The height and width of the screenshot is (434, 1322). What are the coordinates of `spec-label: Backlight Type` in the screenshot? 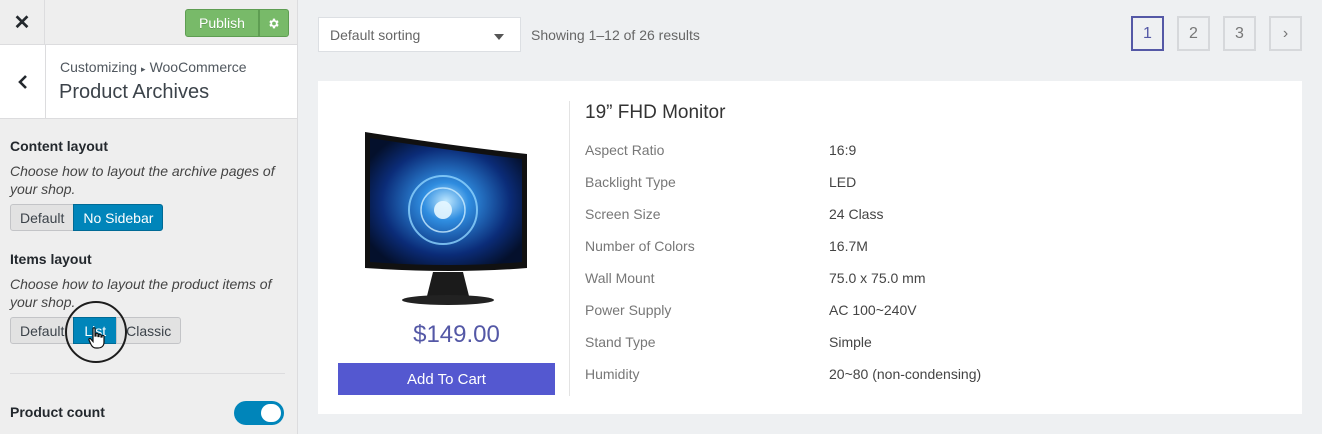 It's located at (630, 182).